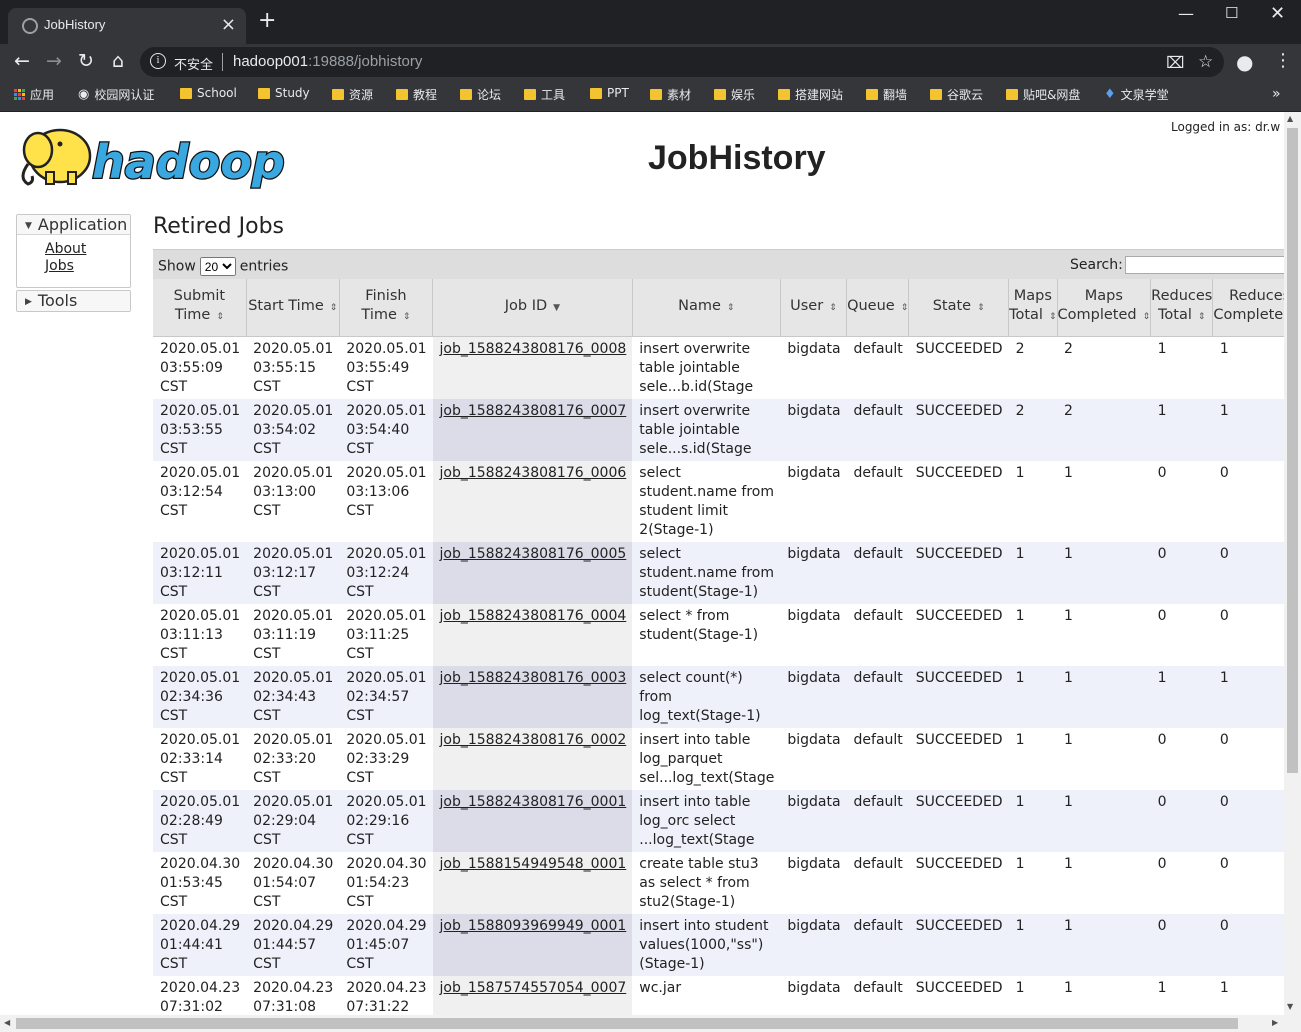  What do you see at coordinates (682, 62) in the screenshot?
I see `address-bar: i 不安全 hadoop001:19888/jobhistory ⌧ ☆` at bounding box center [682, 62].